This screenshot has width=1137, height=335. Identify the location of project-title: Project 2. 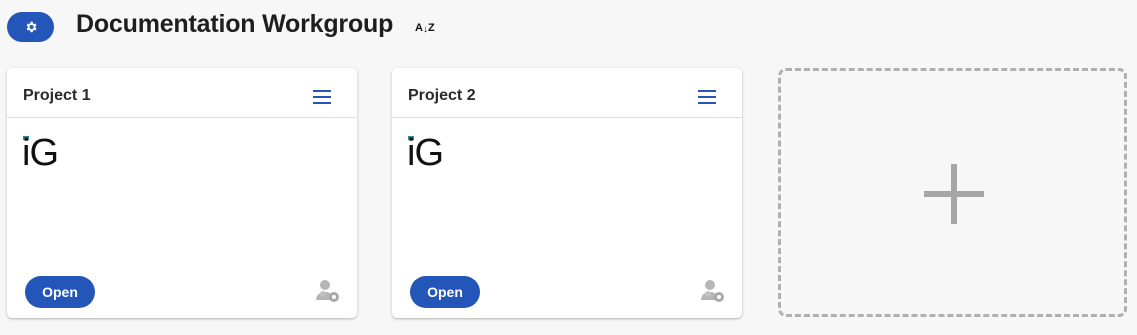
(442, 95).